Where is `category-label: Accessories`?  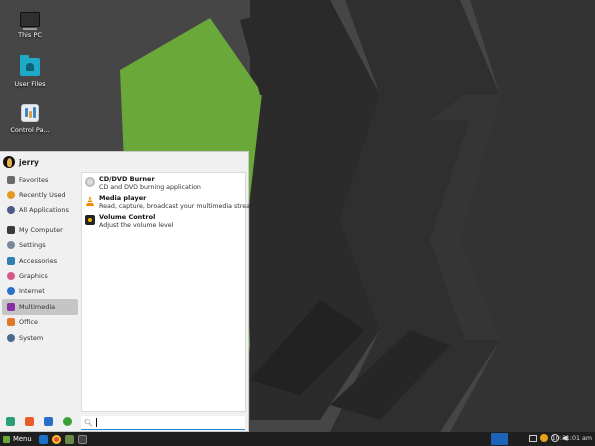 category-label: Accessories is located at coordinates (38, 260).